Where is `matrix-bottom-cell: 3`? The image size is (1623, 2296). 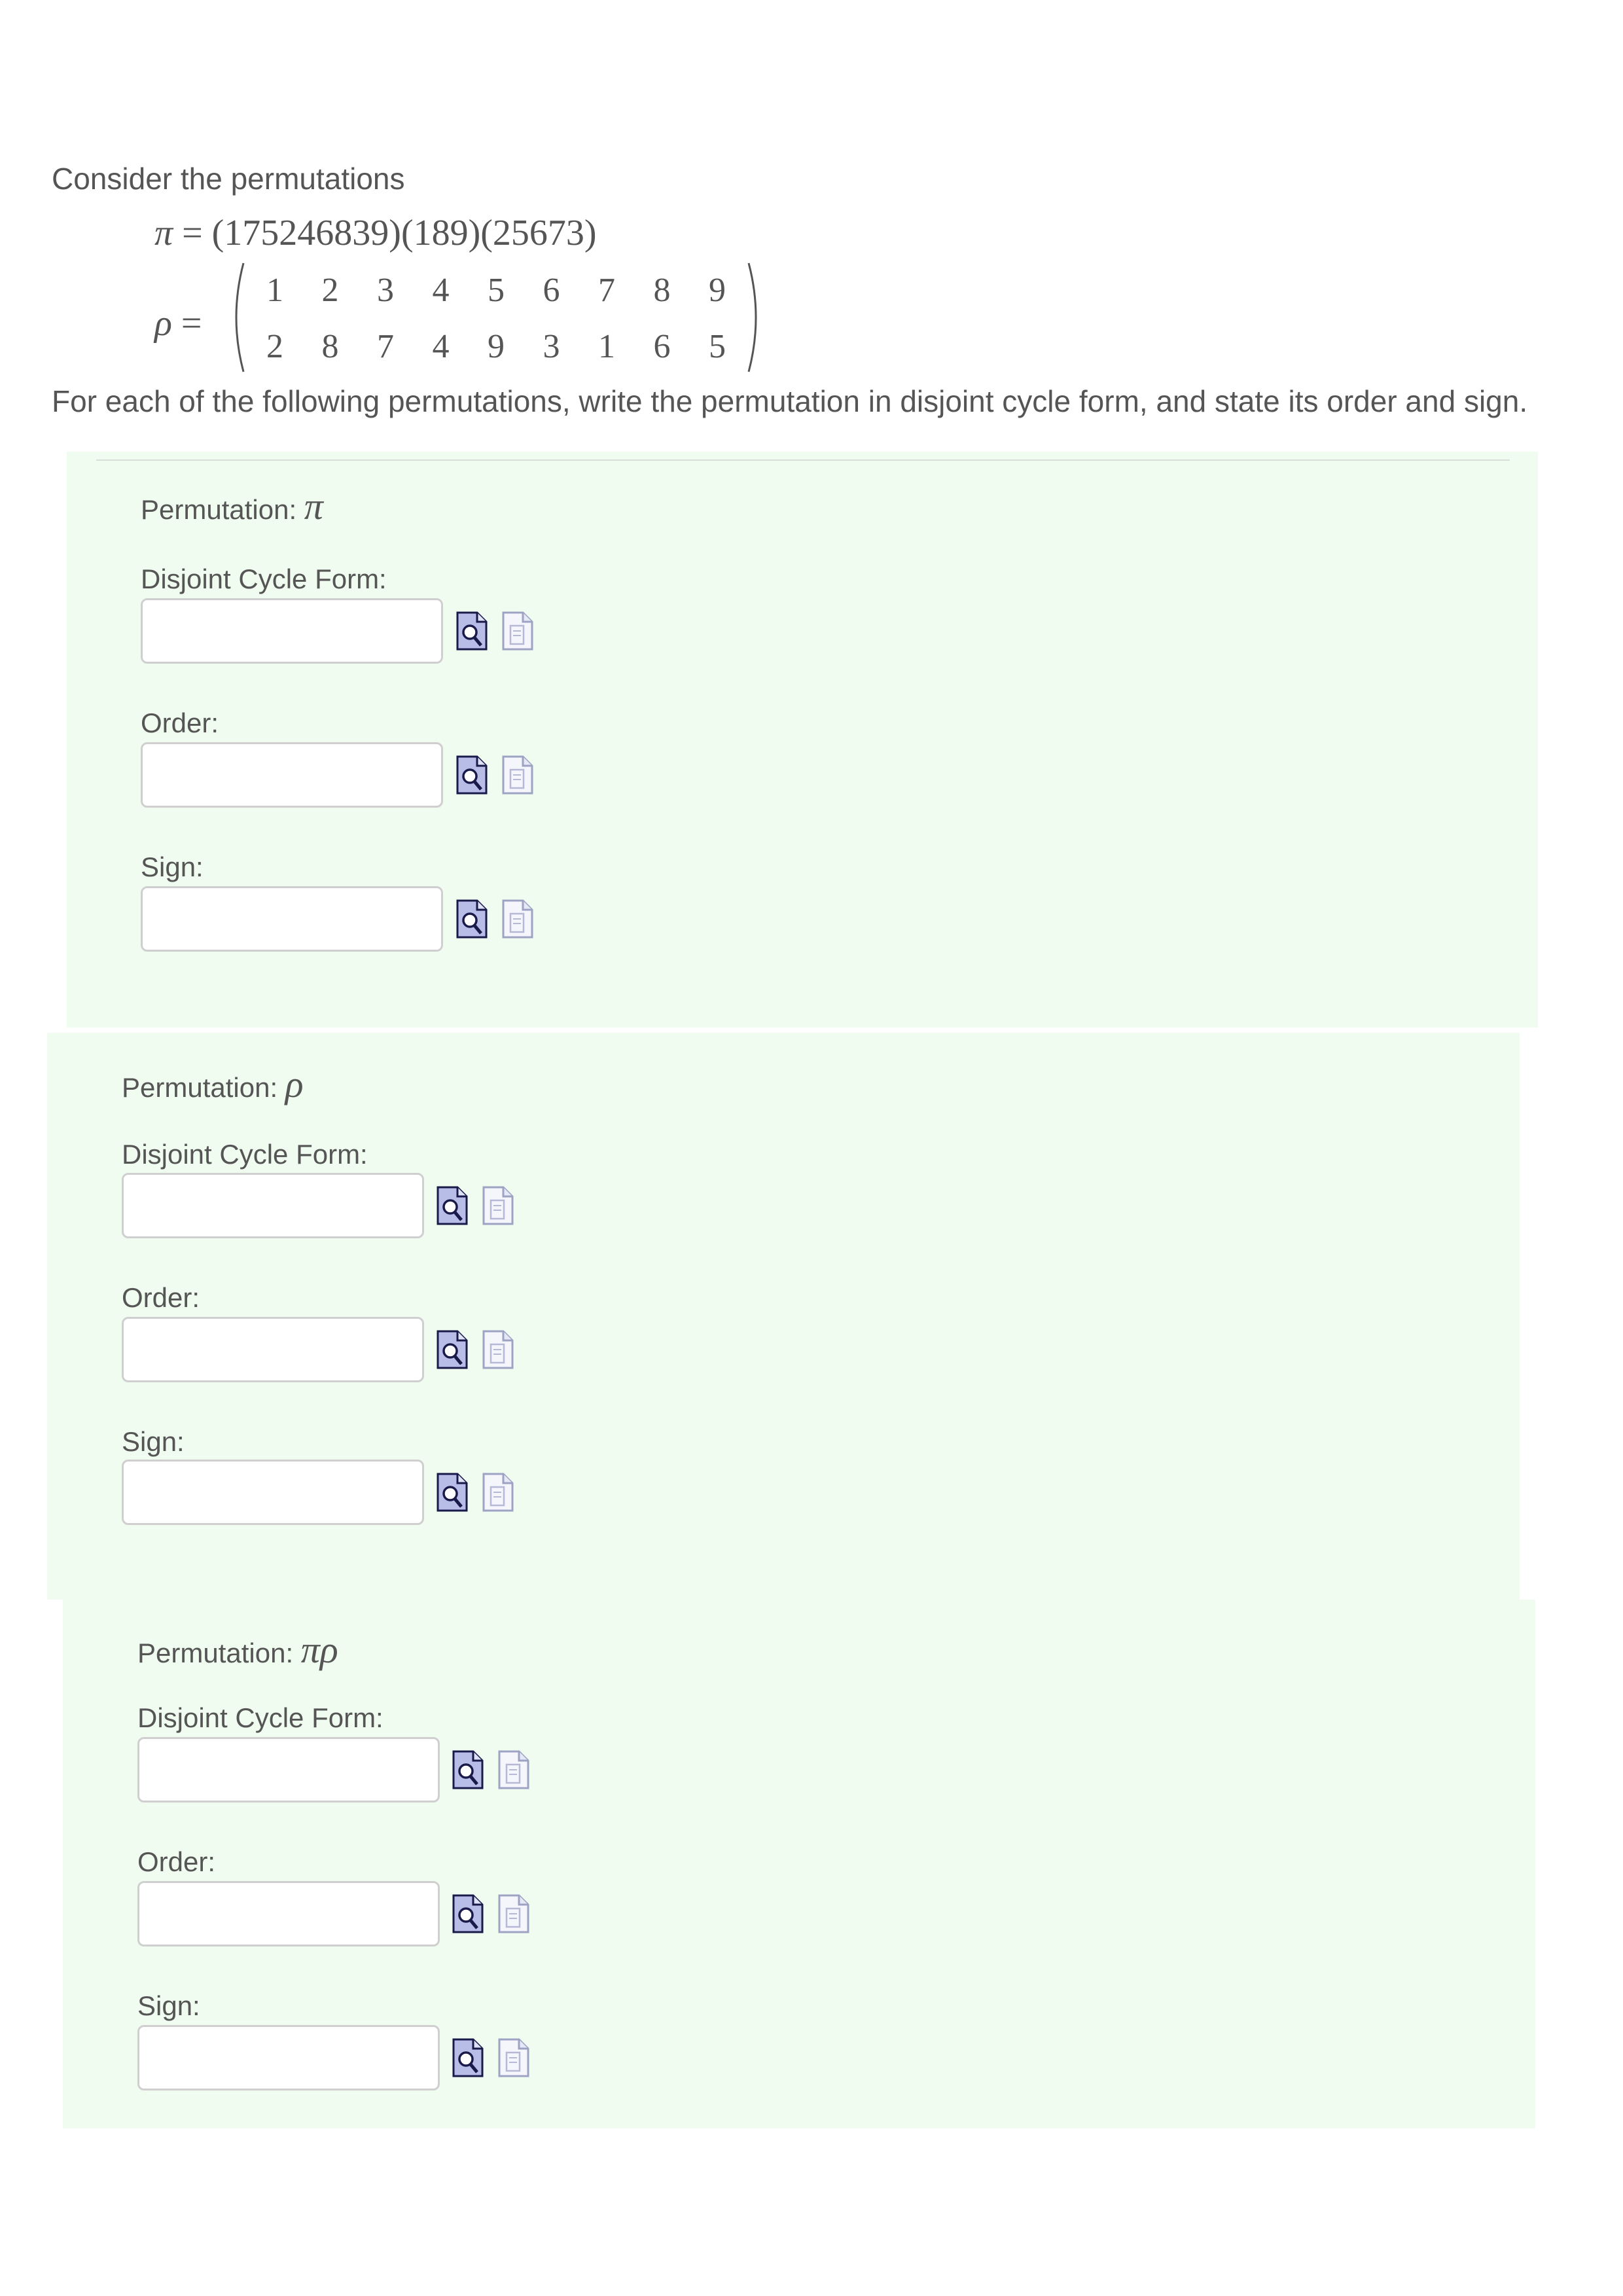
matrix-bottom-cell: 3 is located at coordinates (551, 346).